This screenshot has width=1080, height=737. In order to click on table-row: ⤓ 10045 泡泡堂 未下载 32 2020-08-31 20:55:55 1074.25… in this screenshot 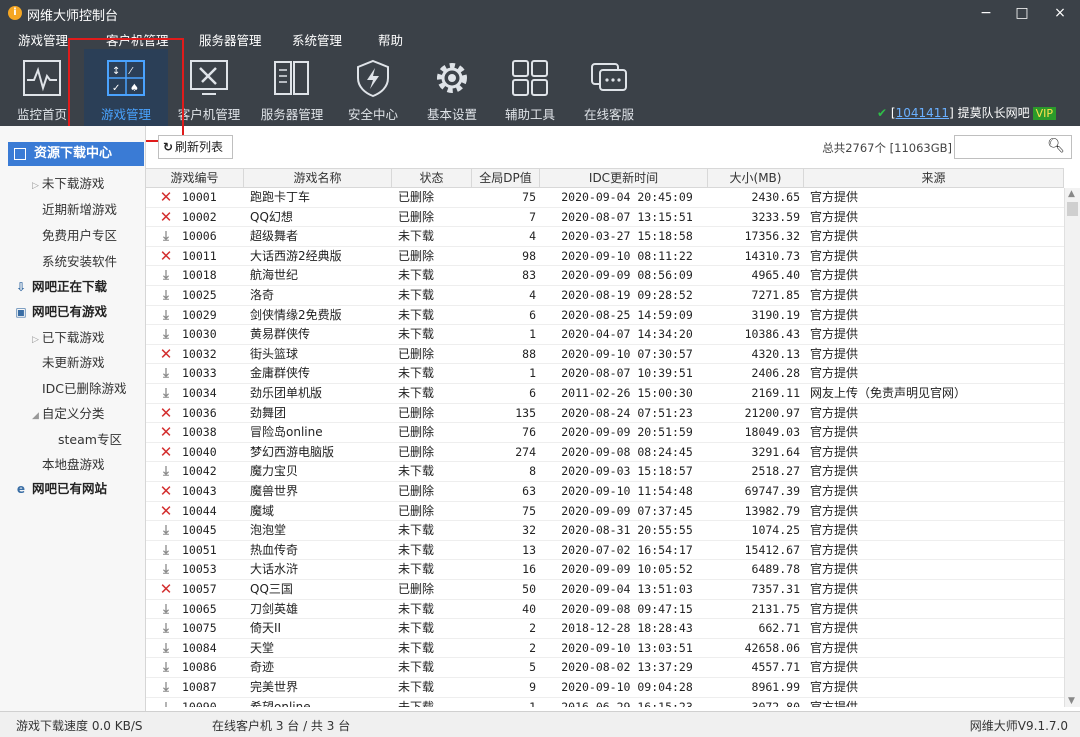, I will do `click(605, 531)`.